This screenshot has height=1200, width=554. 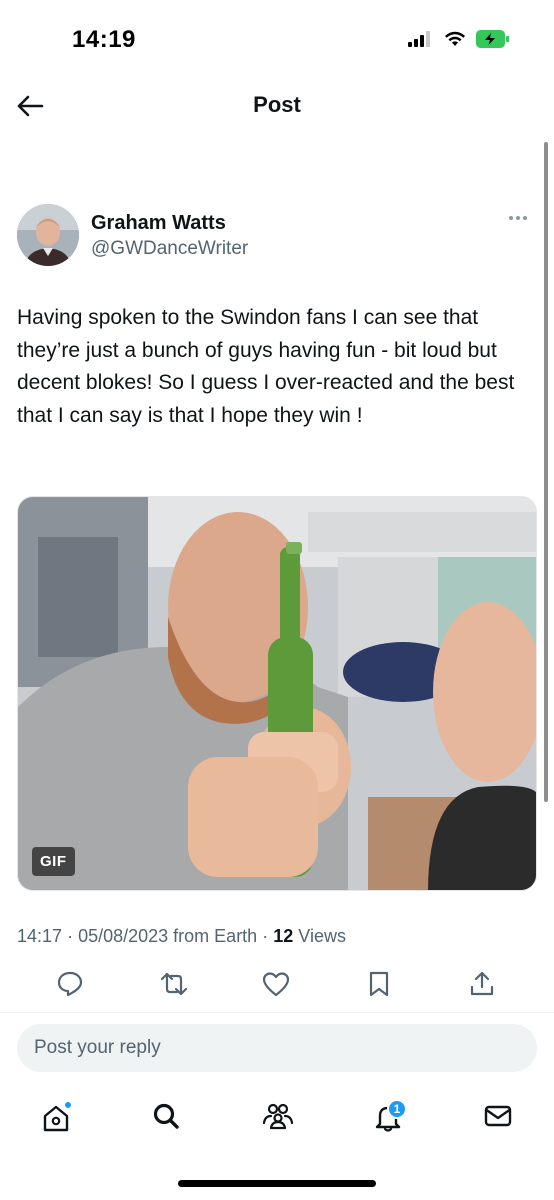 What do you see at coordinates (322, 936) in the screenshot?
I see `views-label: Views` at bounding box center [322, 936].